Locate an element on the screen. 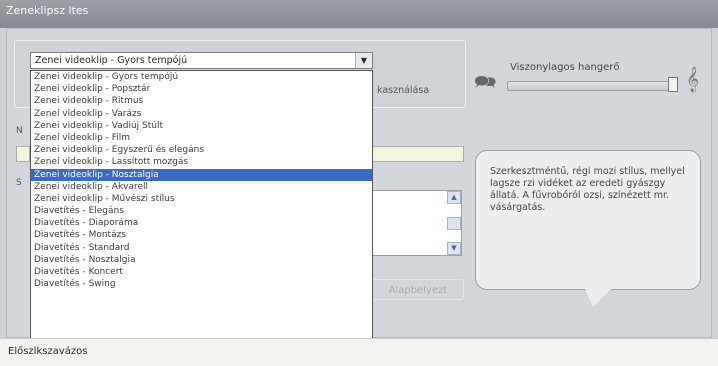 This screenshot has width=718, height=366. dropdown-option: Diavetítés - Montázs is located at coordinates (201, 235).